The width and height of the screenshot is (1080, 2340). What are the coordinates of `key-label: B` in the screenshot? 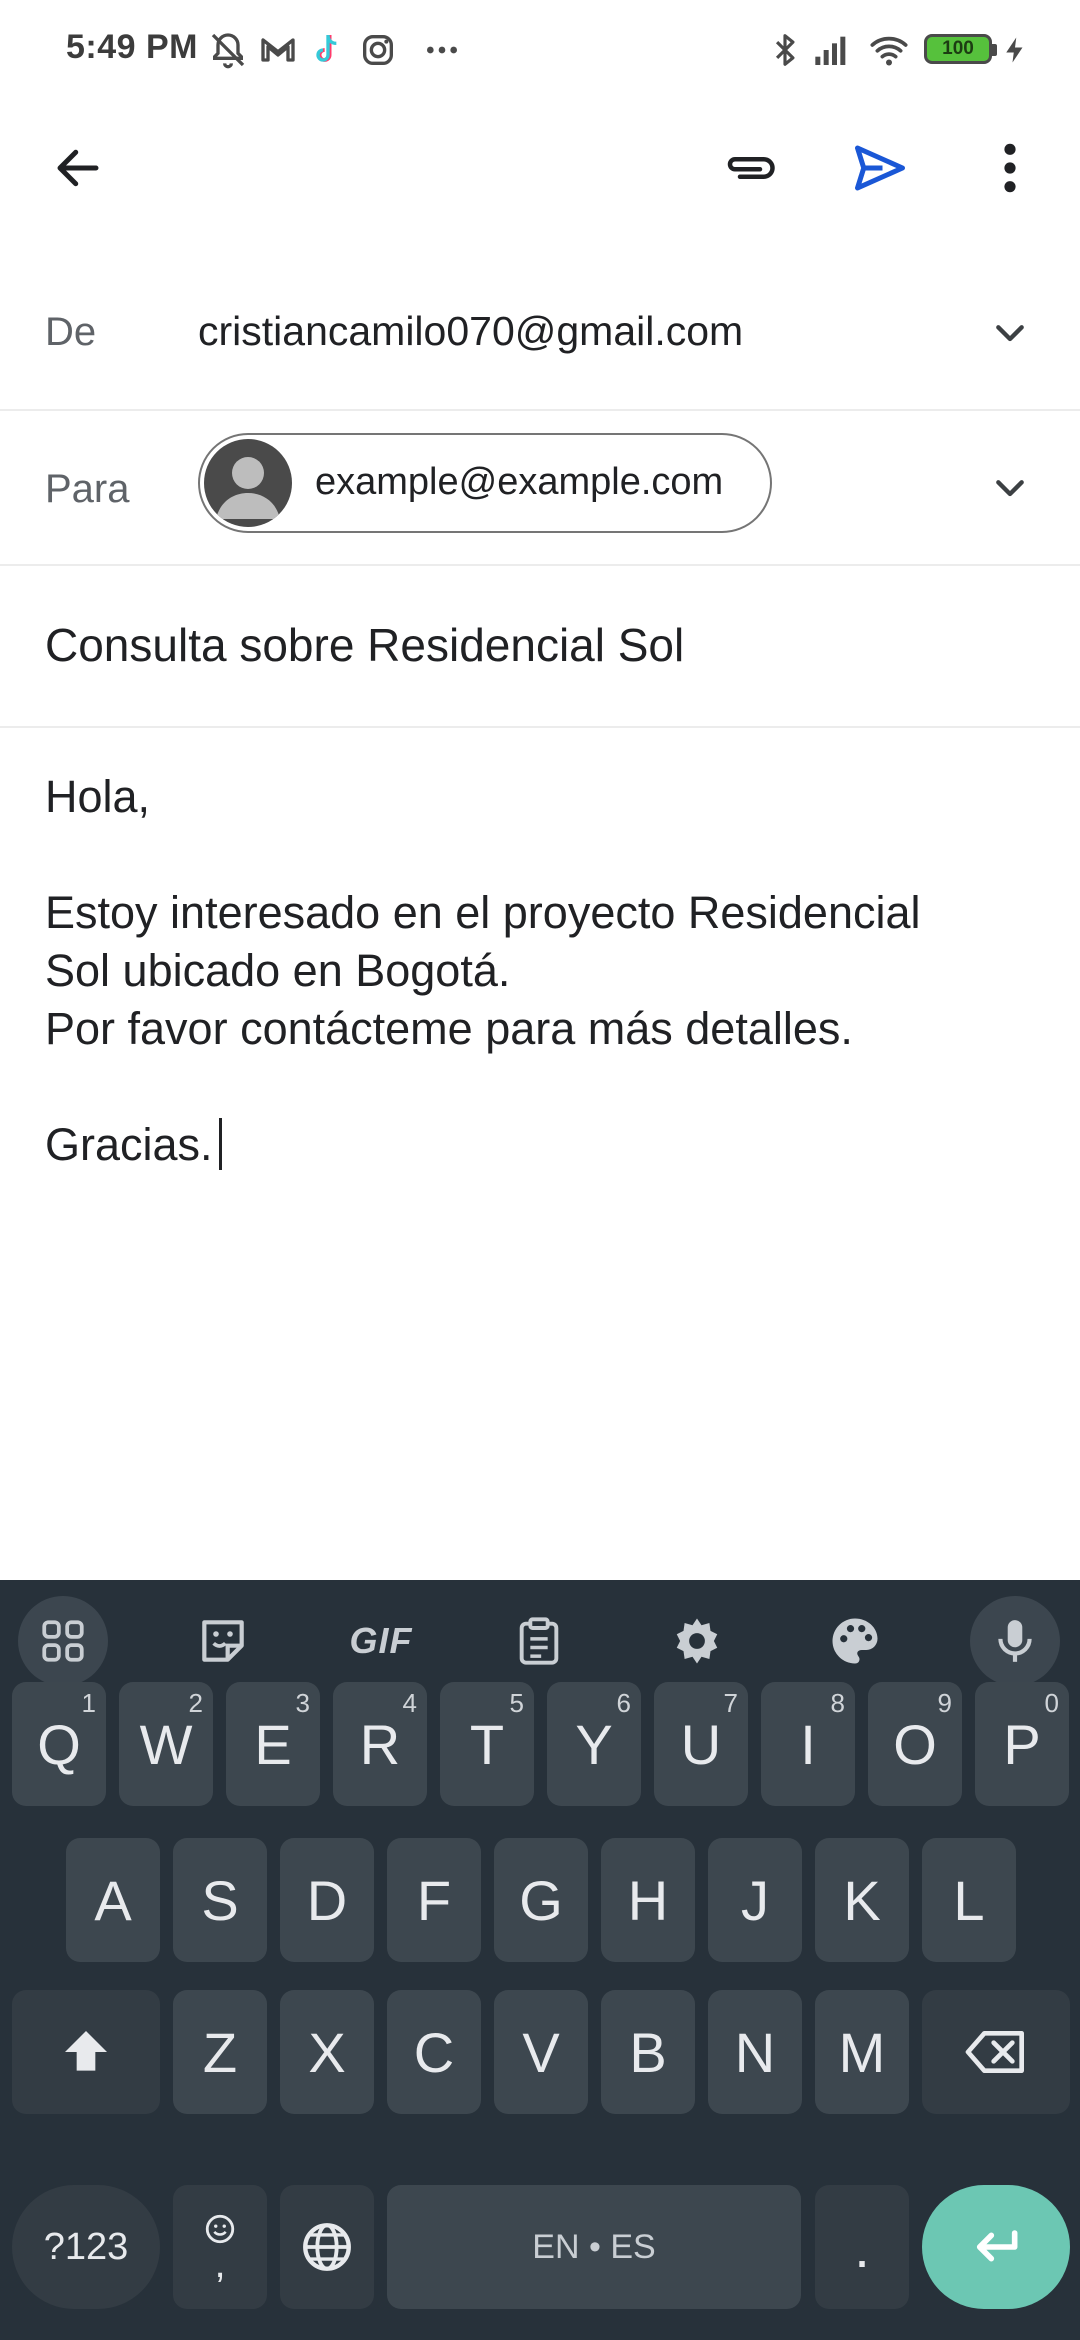 It's located at (648, 2052).